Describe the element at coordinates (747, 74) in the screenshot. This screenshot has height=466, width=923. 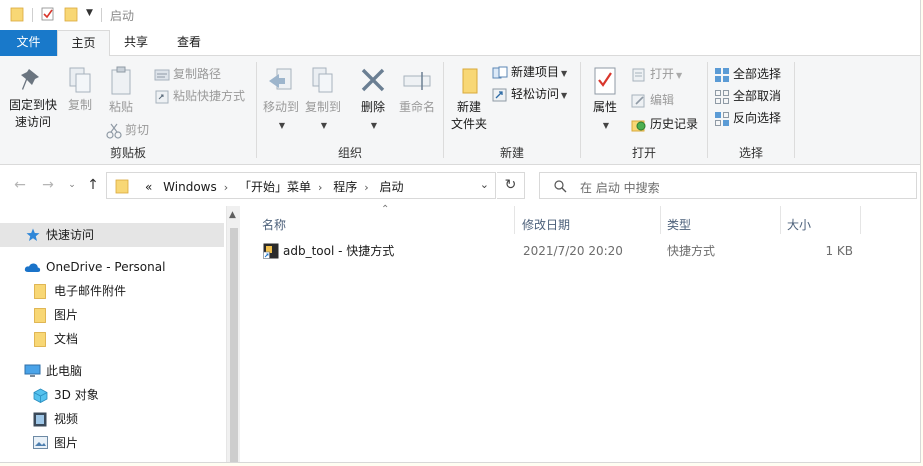
I see `select-all-button: 全部选择` at that location.